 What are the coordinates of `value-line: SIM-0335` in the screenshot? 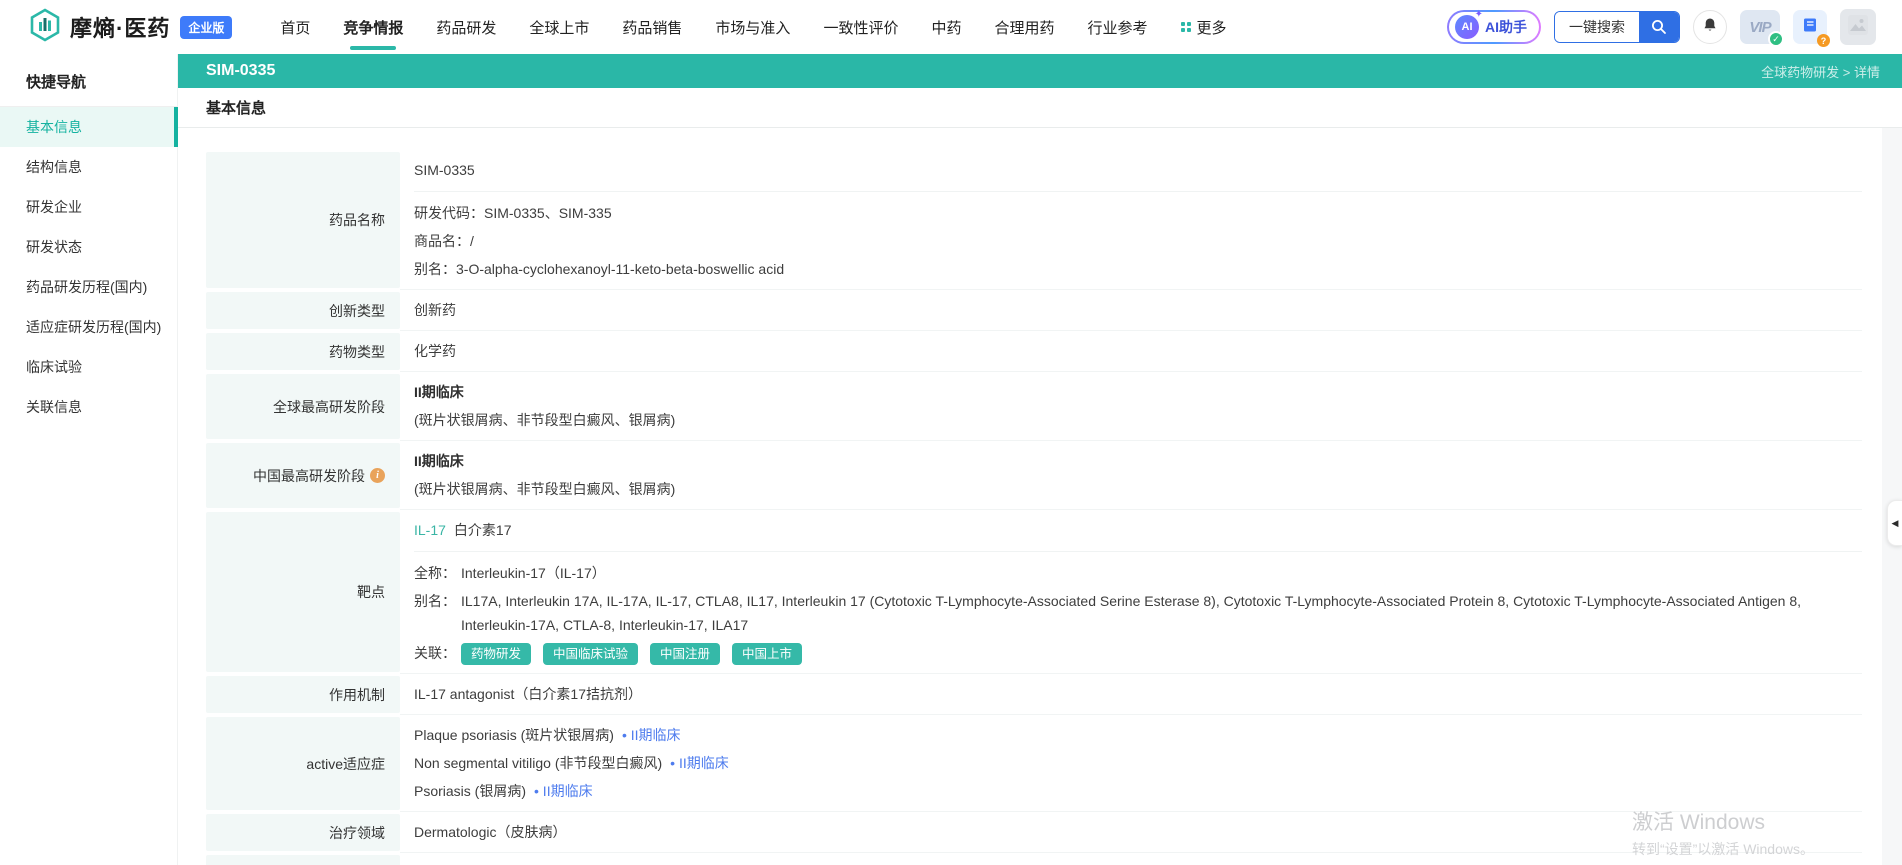 It's located at (1138, 170).